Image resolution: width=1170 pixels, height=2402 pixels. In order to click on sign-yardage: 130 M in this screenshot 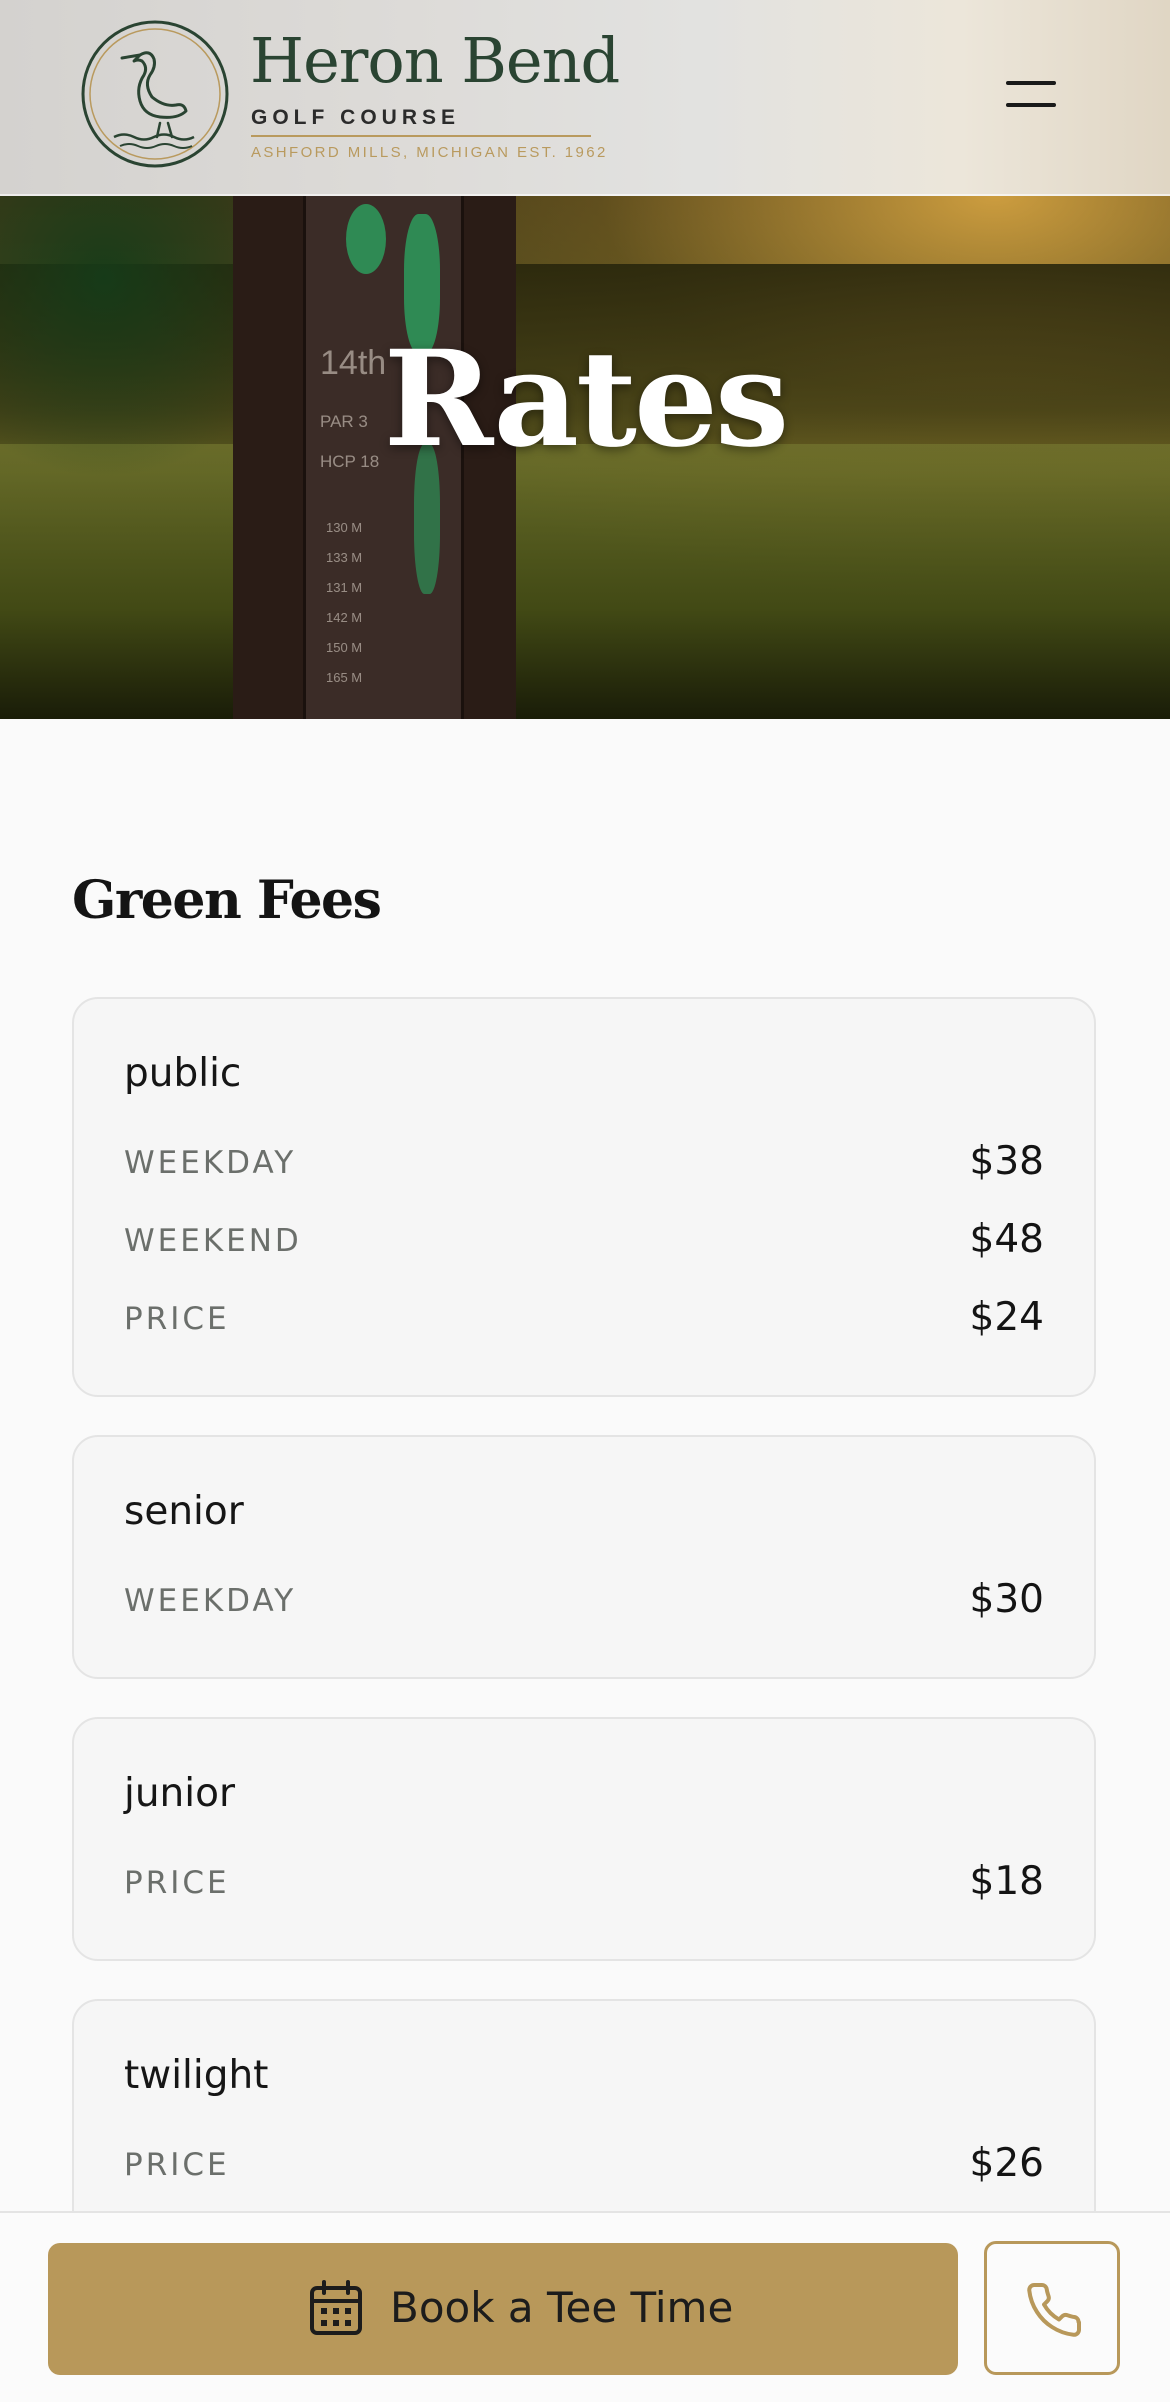, I will do `click(344, 527)`.